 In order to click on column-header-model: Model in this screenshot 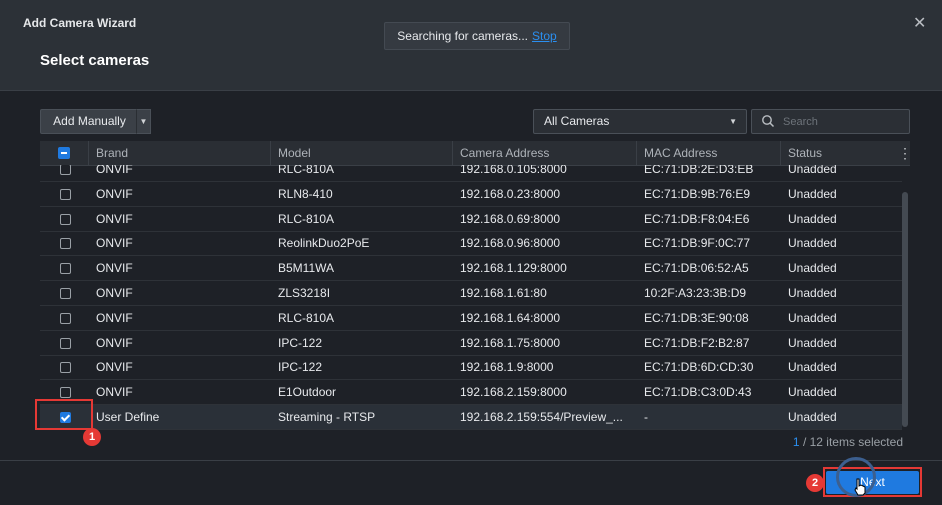, I will do `click(361, 153)`.